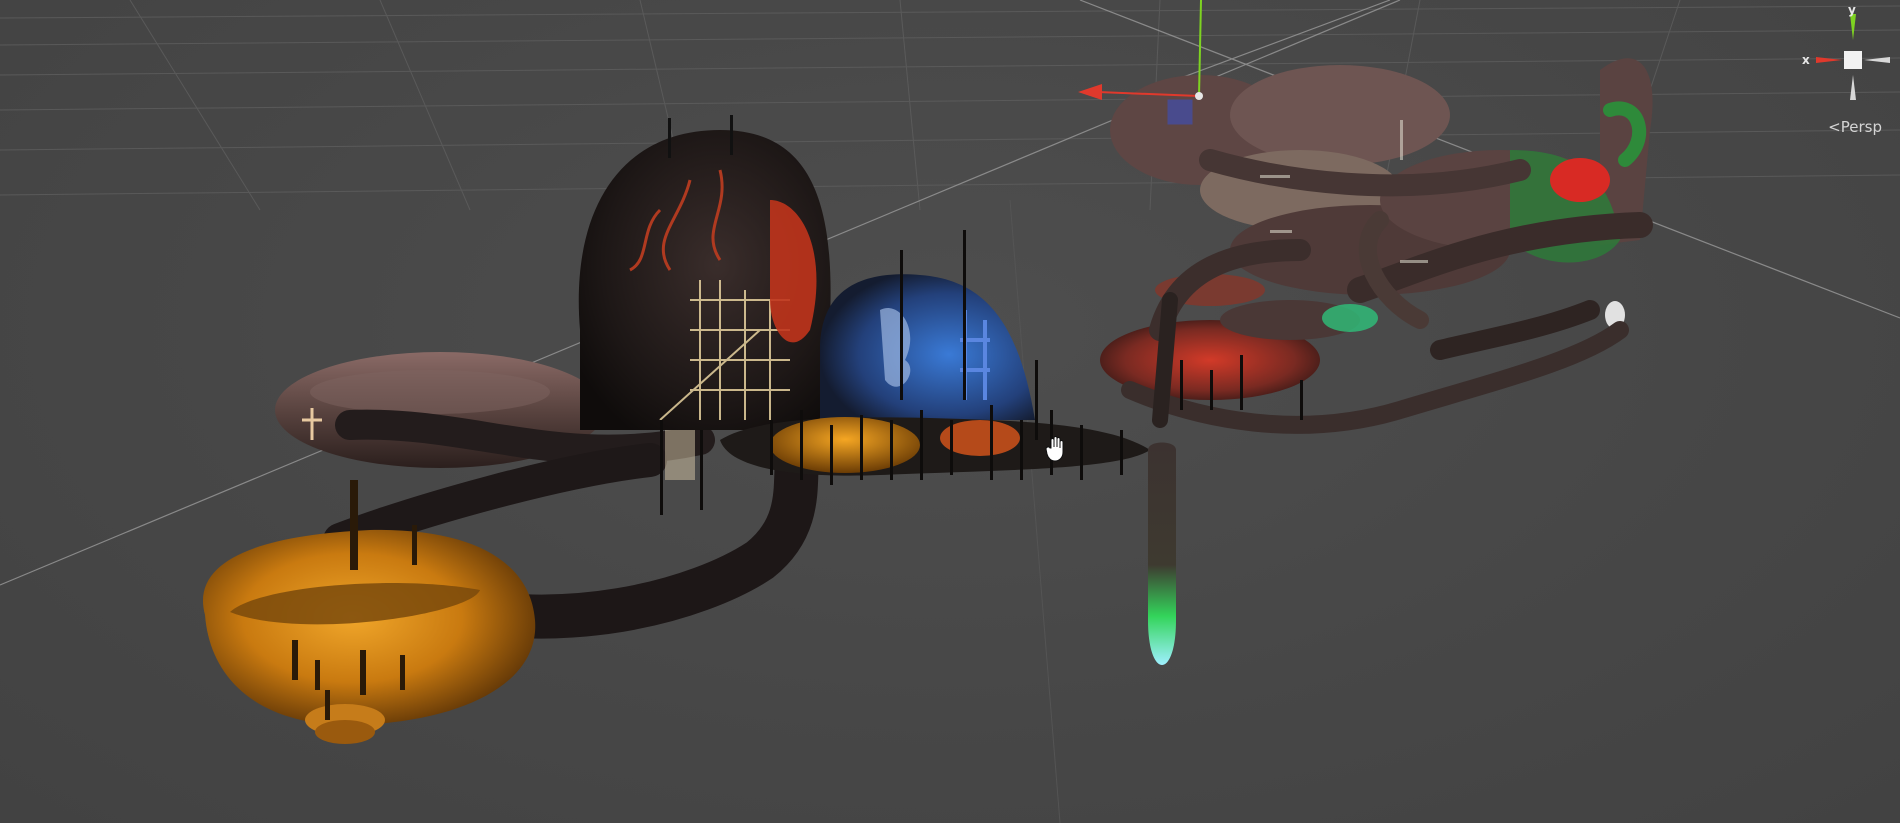 Image resolution: width=1900 pixels, height=823 pixels. I want to click on perspective-arrow-icon: <, so click(1834, 127).